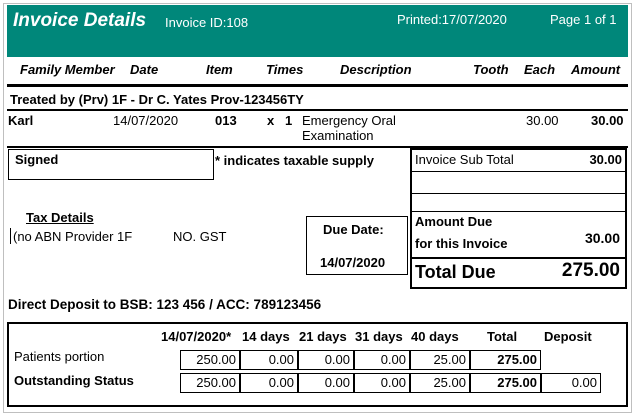  I want to click on line-item-code: 013, so click(226, 120).